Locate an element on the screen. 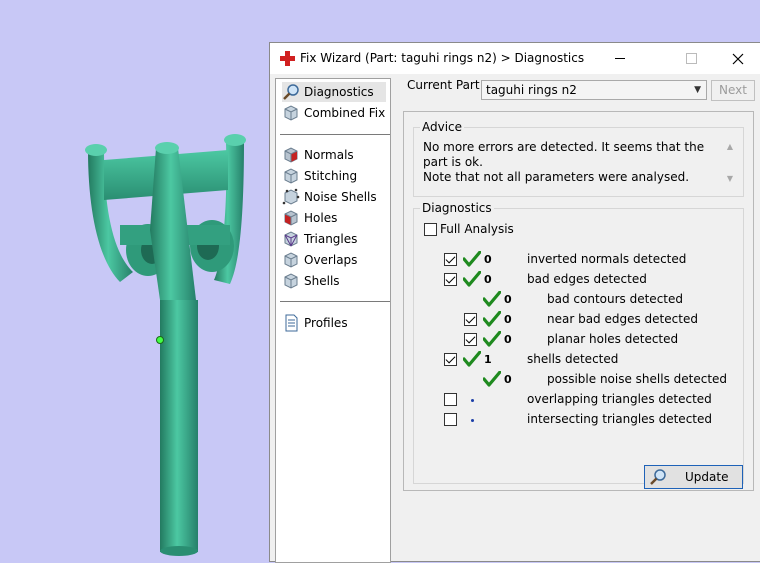 The height and width of the screenshot is (563, 760). nav-item-label: Stitching is located at coordinates (331, 176).